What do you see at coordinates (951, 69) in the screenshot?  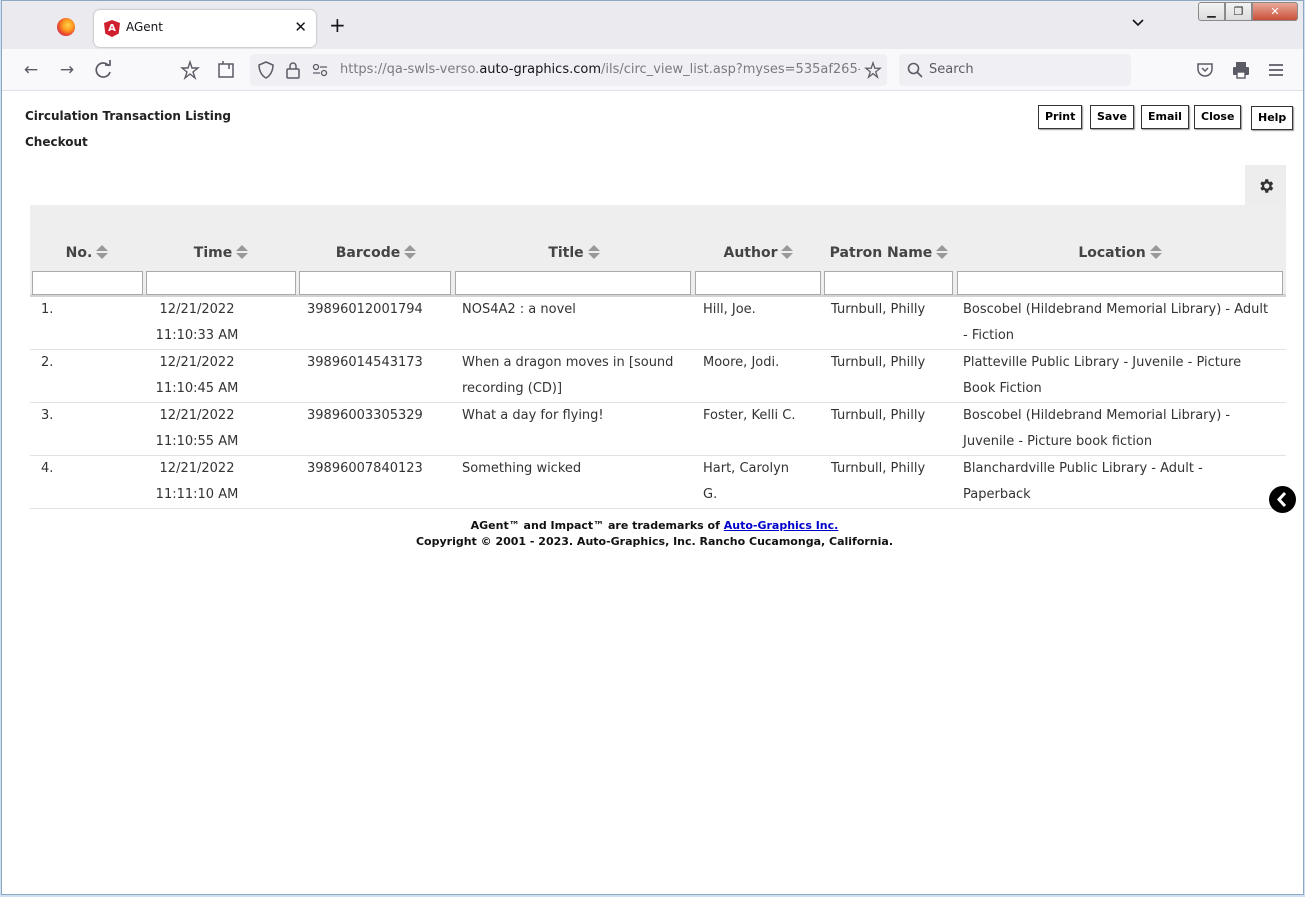 I see `search-input: Search` at bounding box center [951, 69].